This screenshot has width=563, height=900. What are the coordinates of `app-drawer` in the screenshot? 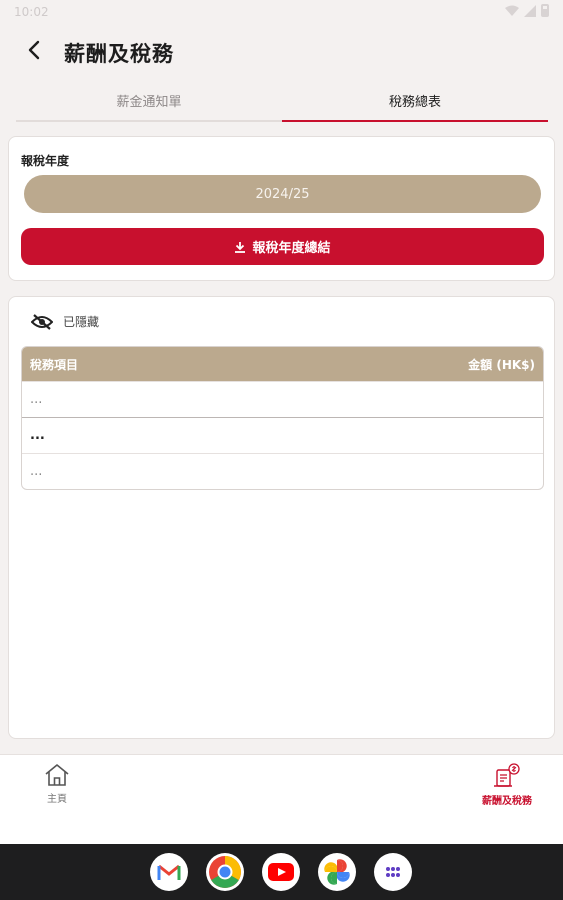 It's located at (393, 872).